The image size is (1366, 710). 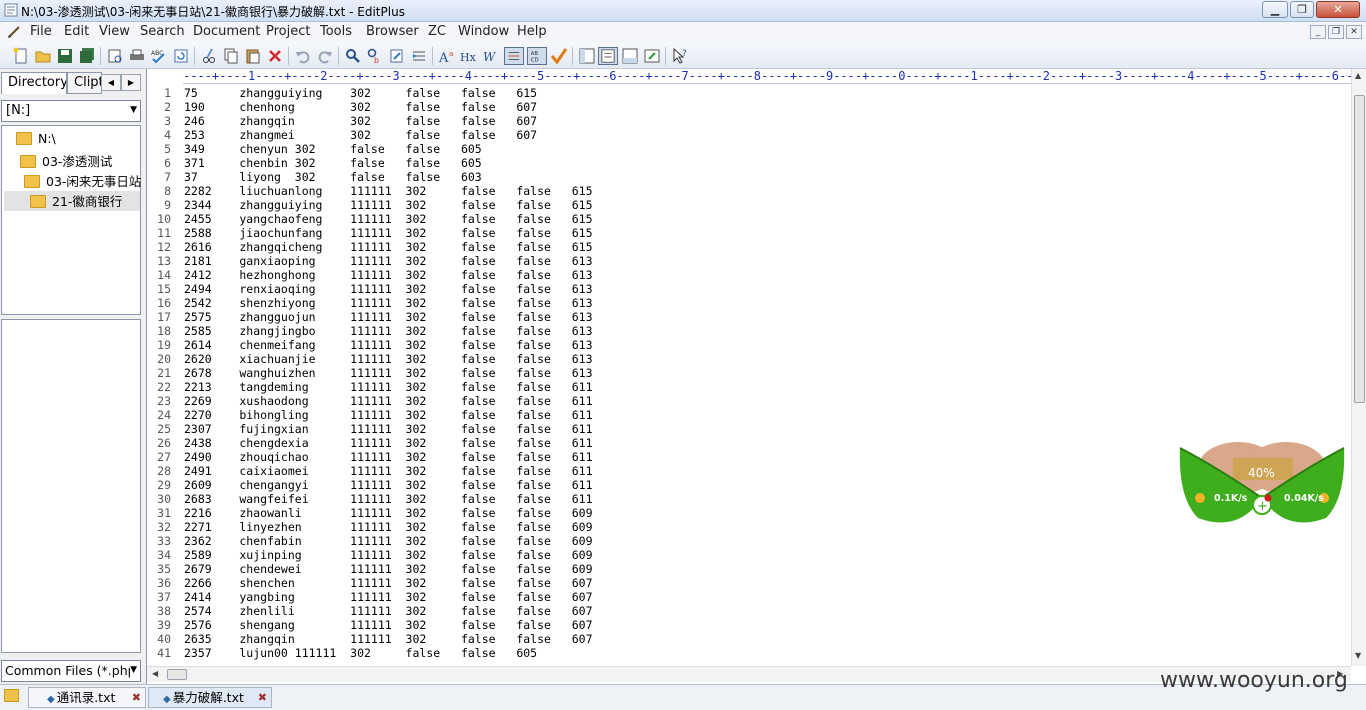 What do you see at coordinates (447, 56) in the screenshot?
I see `font-icon: Aa` at bounding box center [447, 56].